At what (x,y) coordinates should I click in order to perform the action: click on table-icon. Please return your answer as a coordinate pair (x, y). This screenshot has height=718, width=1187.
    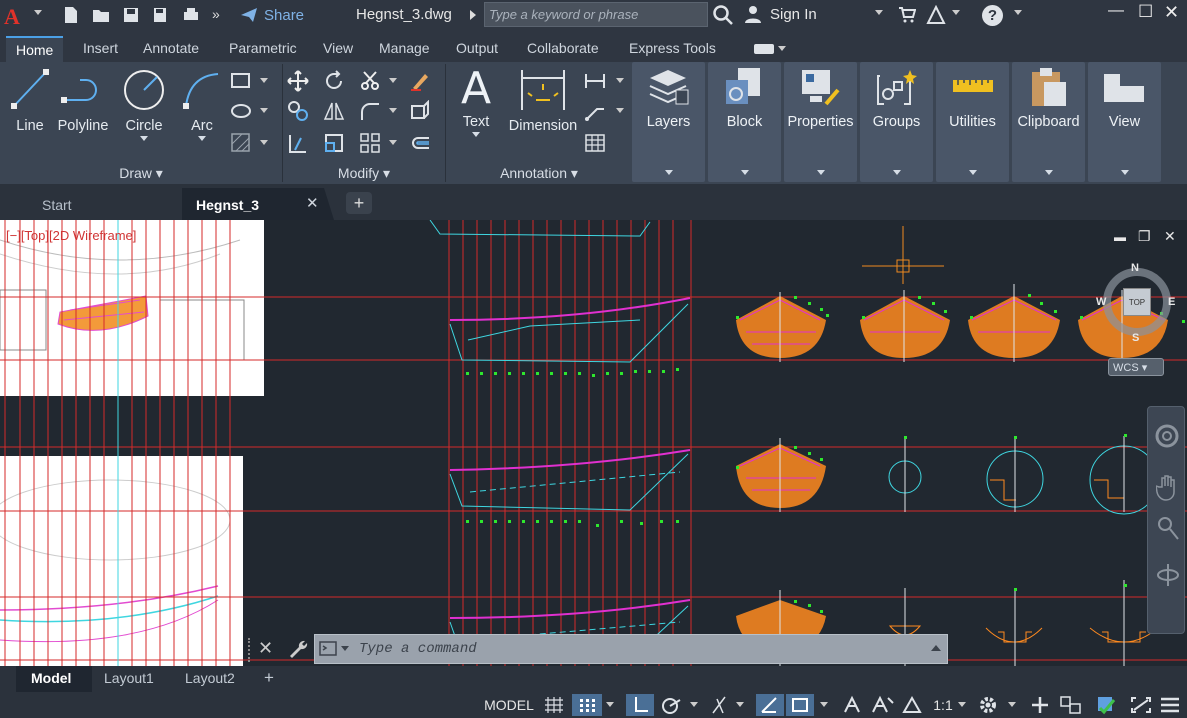
    Looking at the image, I should click on (595, 143).